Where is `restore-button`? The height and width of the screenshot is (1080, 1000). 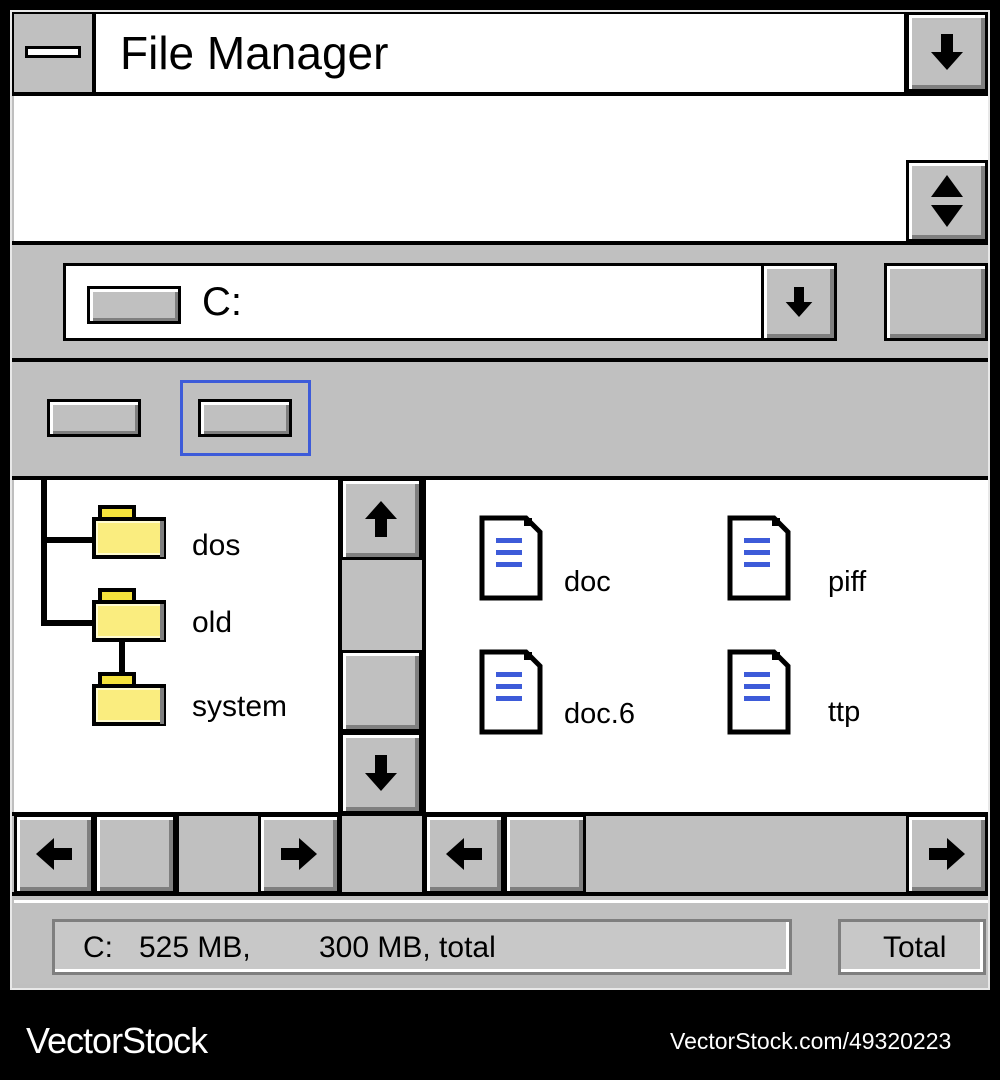 restore-button is located at coordinates (947, 201).